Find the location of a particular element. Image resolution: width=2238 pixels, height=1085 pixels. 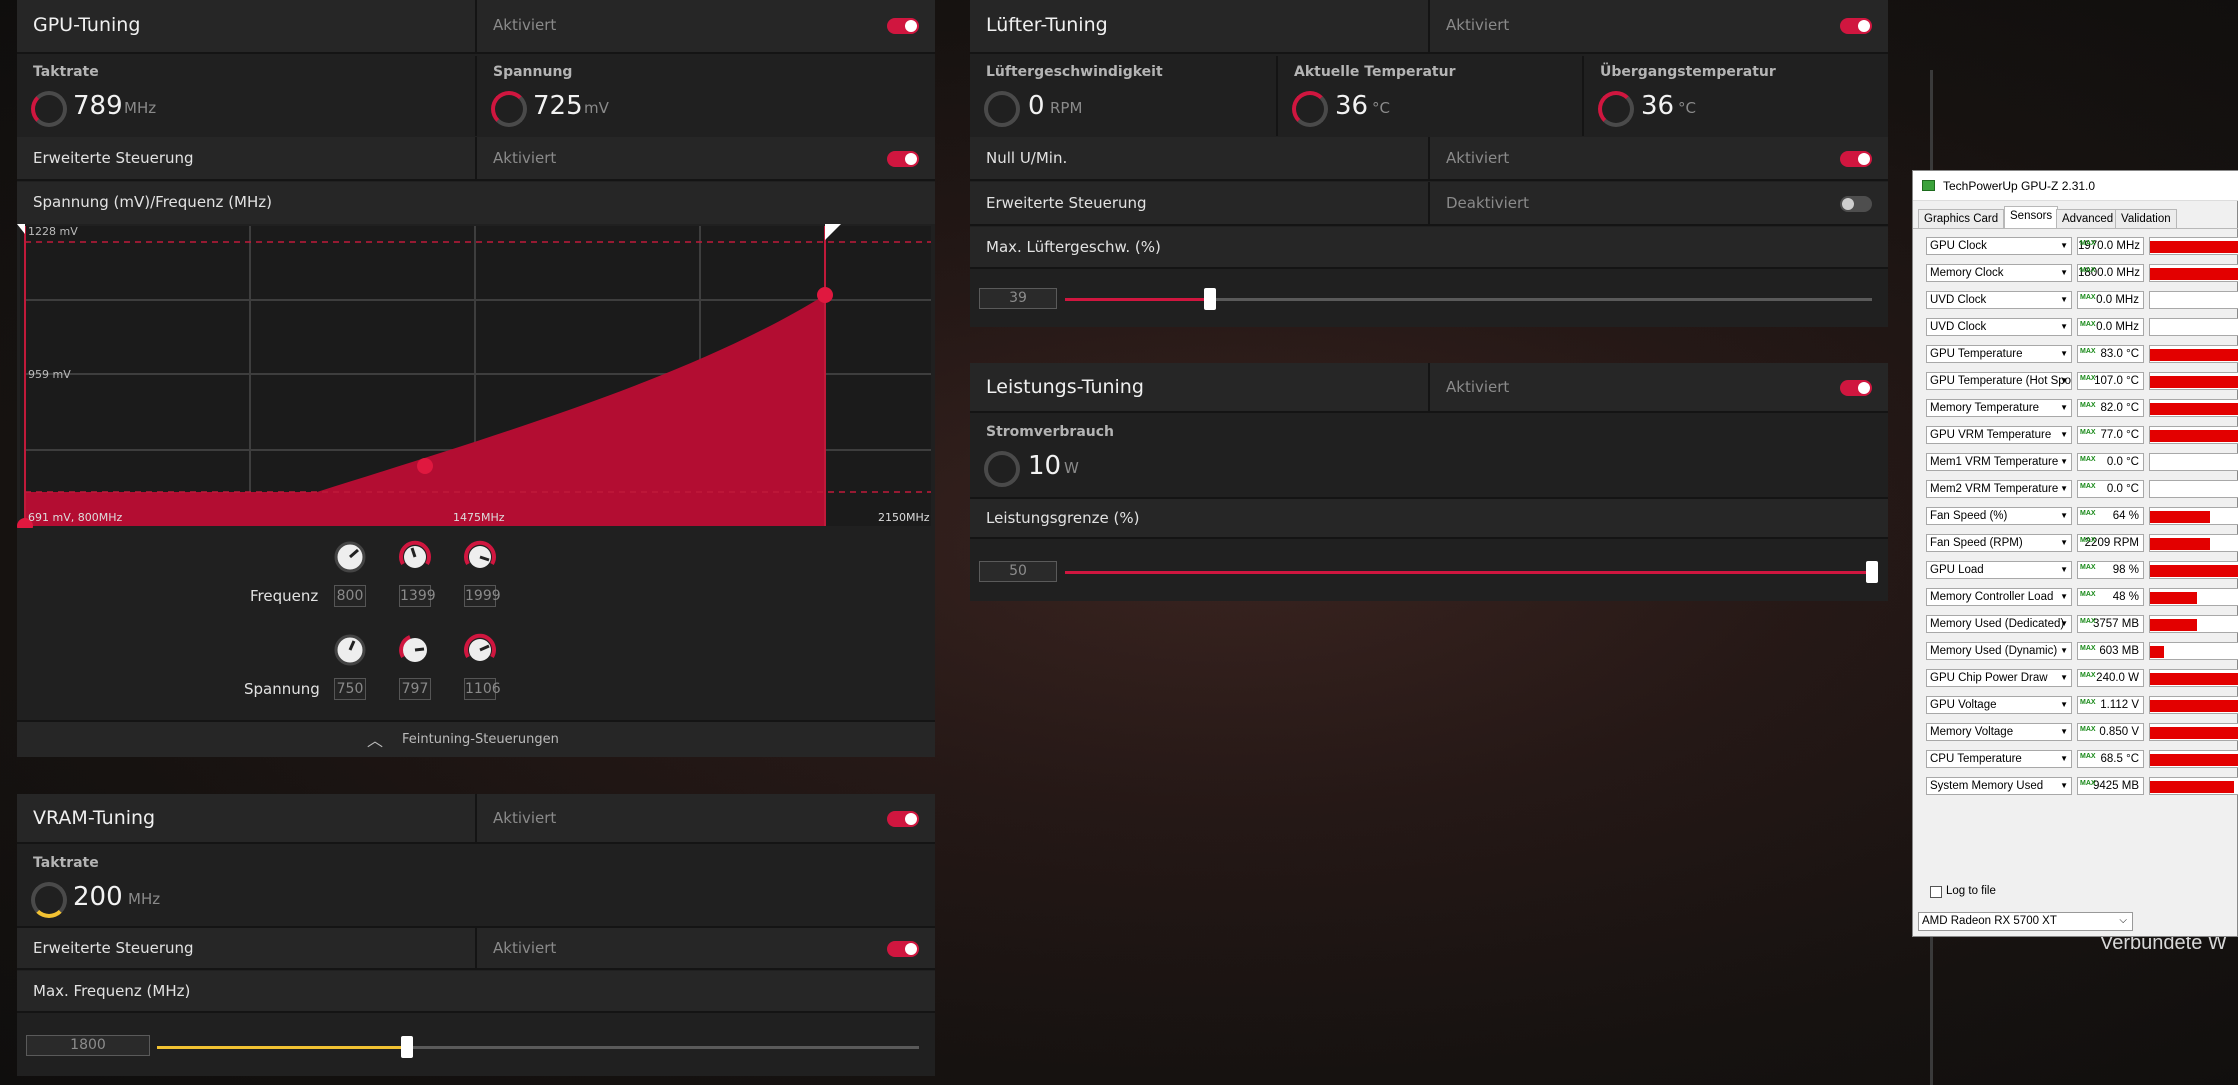

voltage-frequency-curve is located at coordinates (476, 376).